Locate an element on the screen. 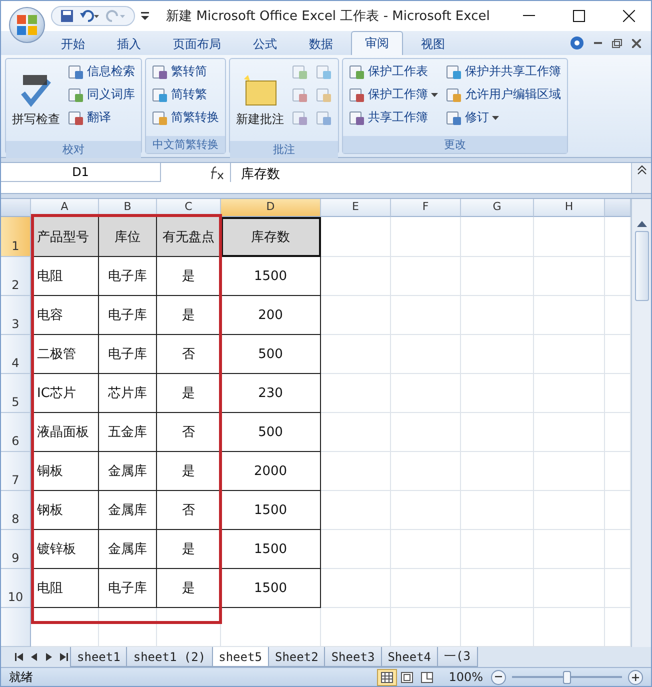  ribbon-tab: 数据 is located at coordinates (321, 44).